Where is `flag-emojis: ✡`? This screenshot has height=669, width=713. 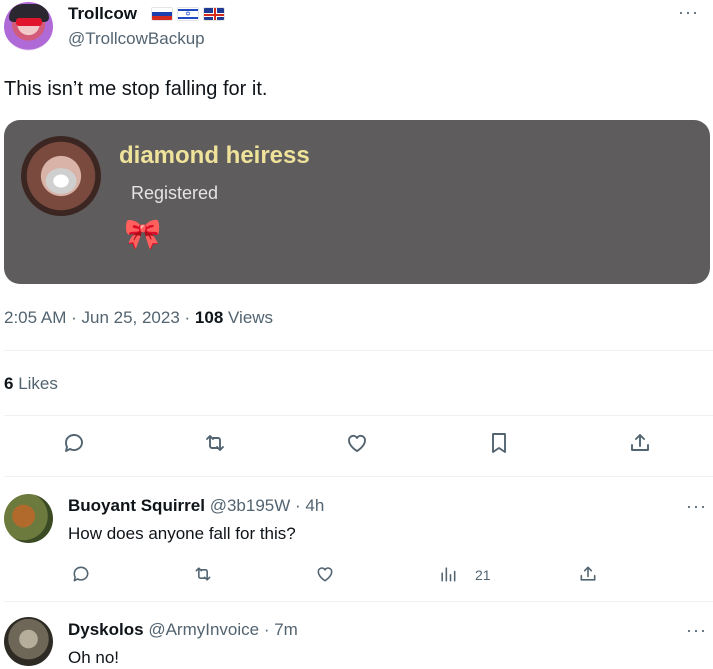 flag-emojis: ✡ is located at coordinates (188, 14).